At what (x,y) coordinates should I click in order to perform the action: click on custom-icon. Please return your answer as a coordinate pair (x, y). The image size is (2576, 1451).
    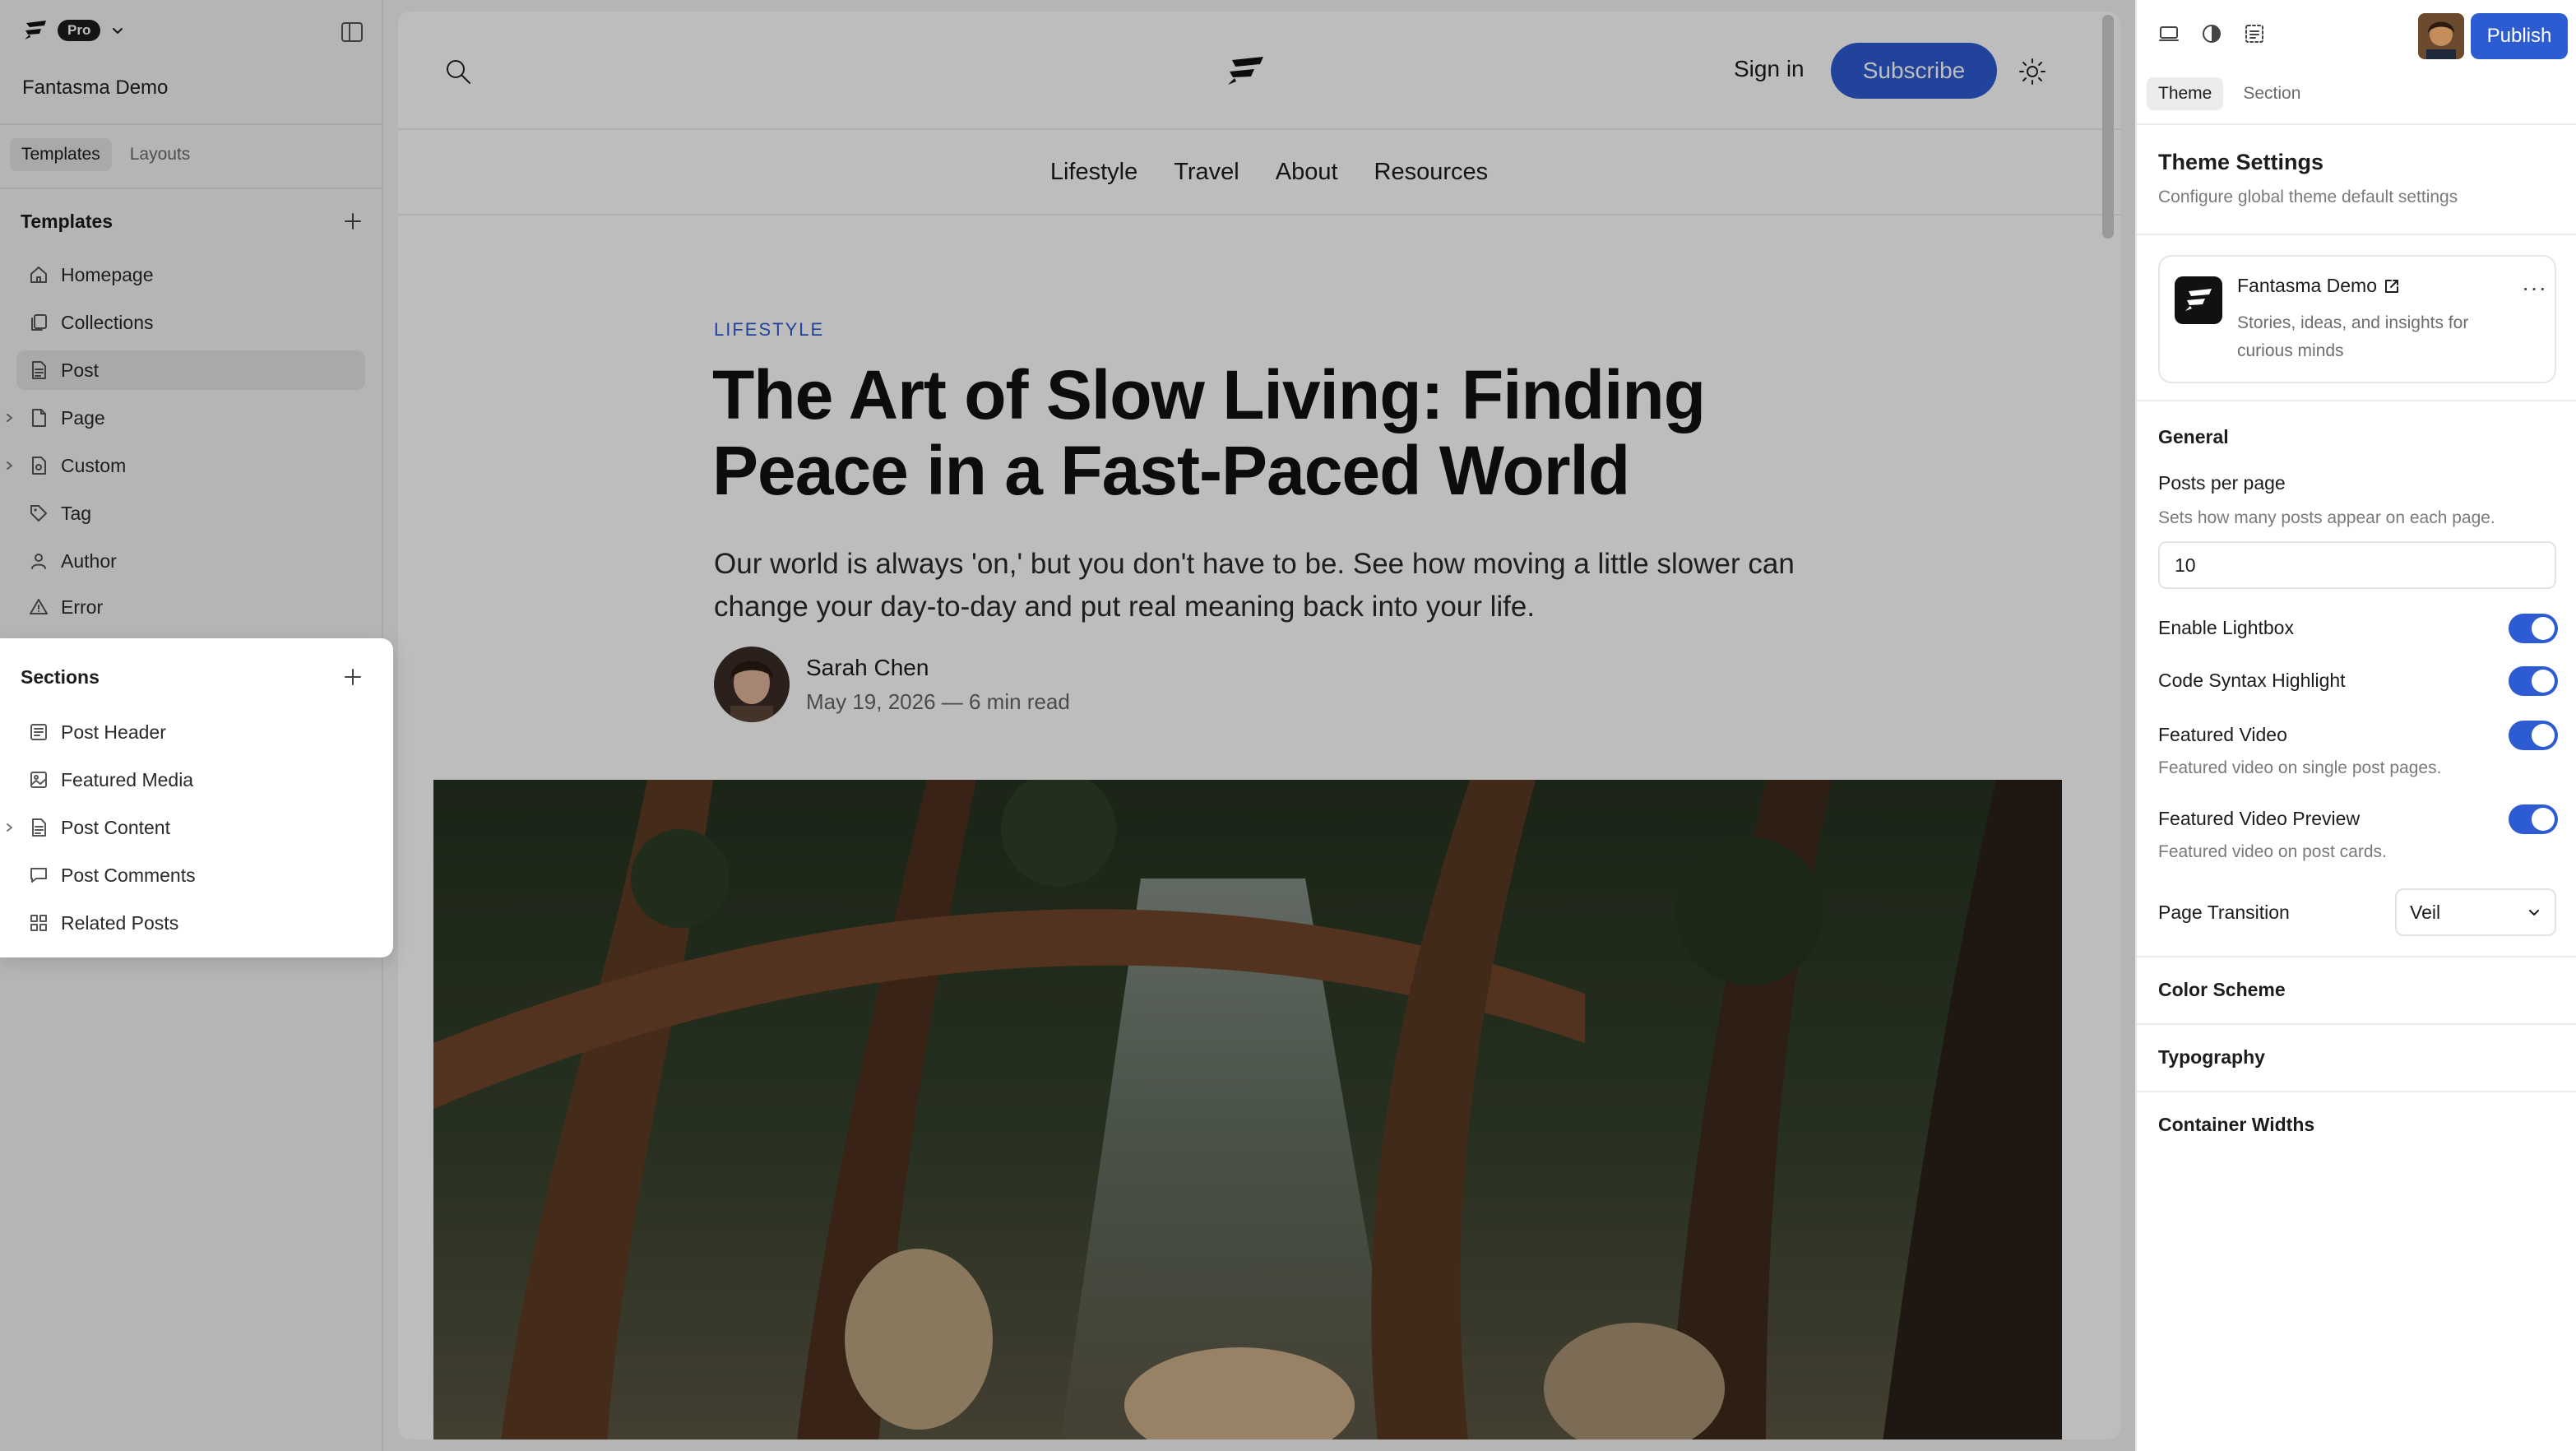
    Looking at the image, I should click on (39, 465).